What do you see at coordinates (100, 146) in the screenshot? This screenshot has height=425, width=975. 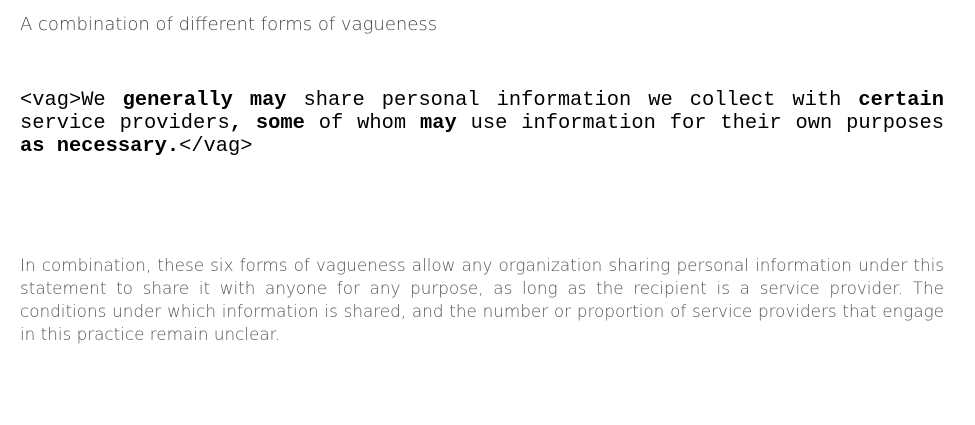 I see `vague-term: as necessary.` at bounding box center [100, 146].